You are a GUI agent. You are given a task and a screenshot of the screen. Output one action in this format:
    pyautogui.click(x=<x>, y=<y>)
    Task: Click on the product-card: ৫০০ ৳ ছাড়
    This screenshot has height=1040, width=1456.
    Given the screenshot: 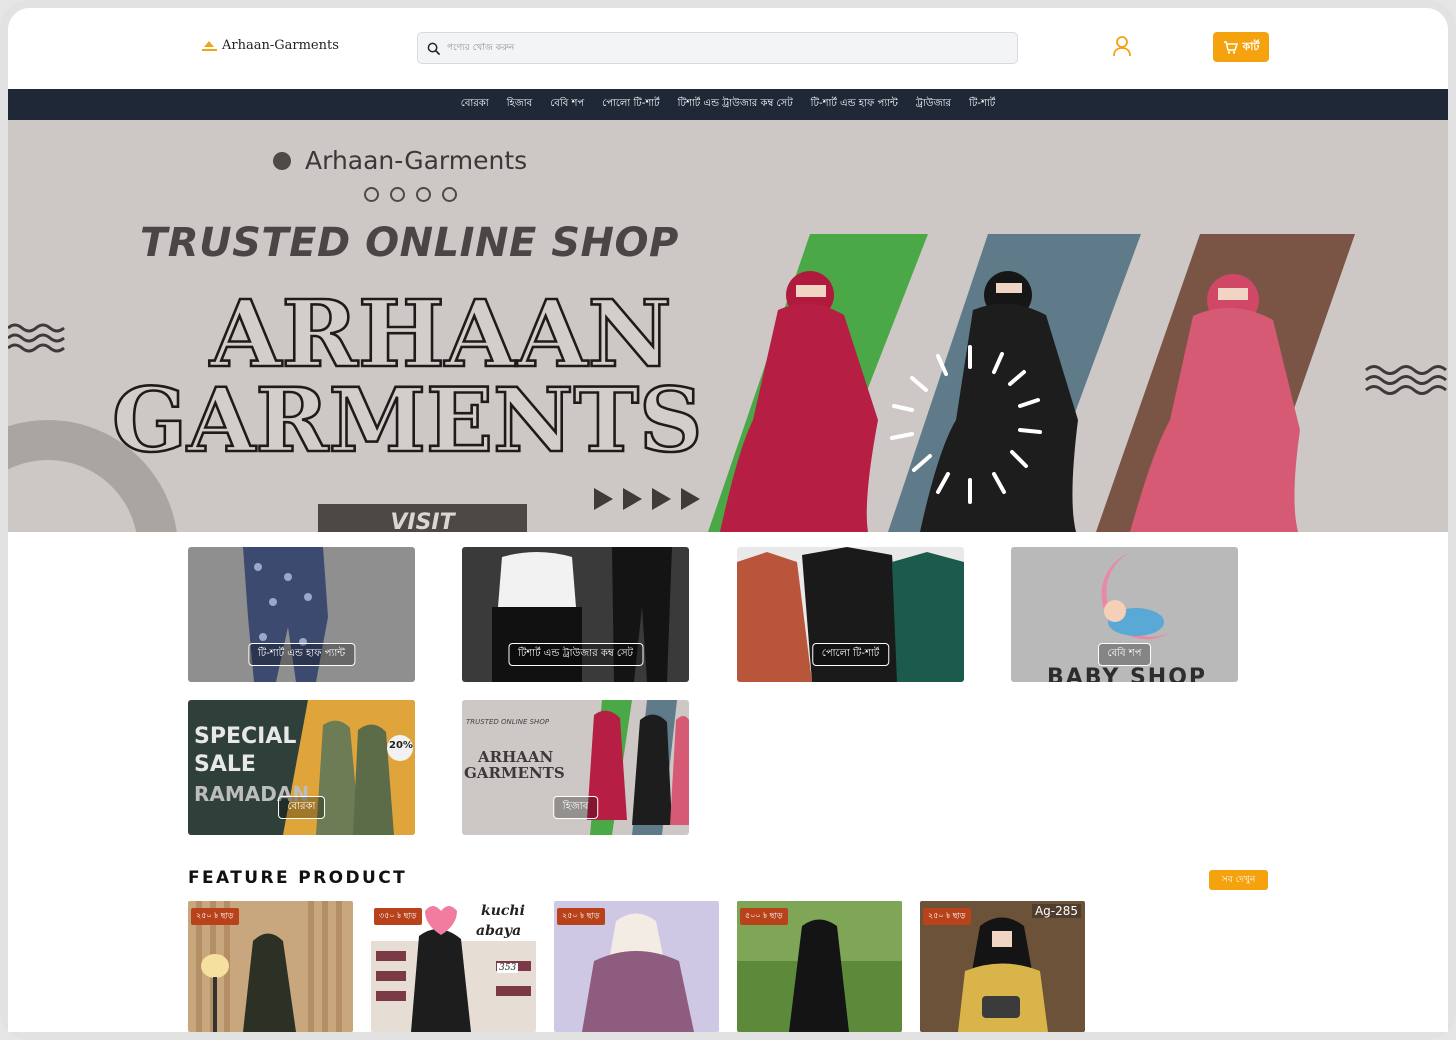 What is the action you would take?
    pyautogui.click(x=819, y=966)
    